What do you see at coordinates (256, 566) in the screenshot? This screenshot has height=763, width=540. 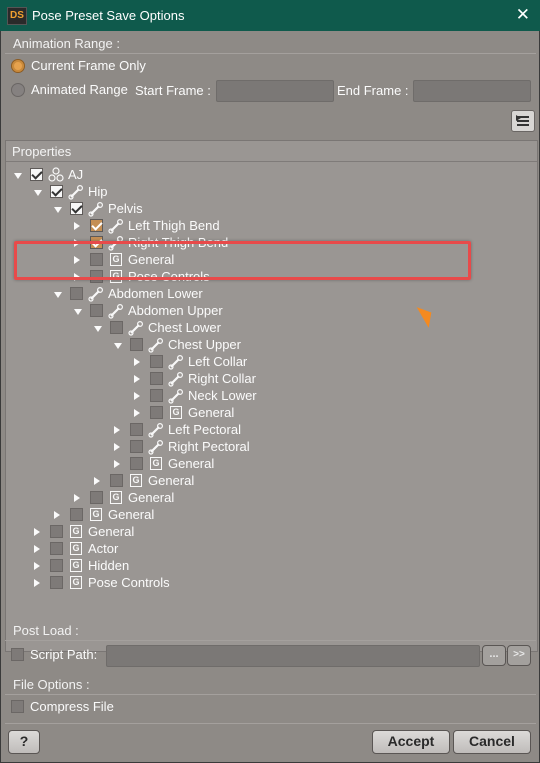 I see `tree-row: G Hidden` at bounding box center [256, 566].